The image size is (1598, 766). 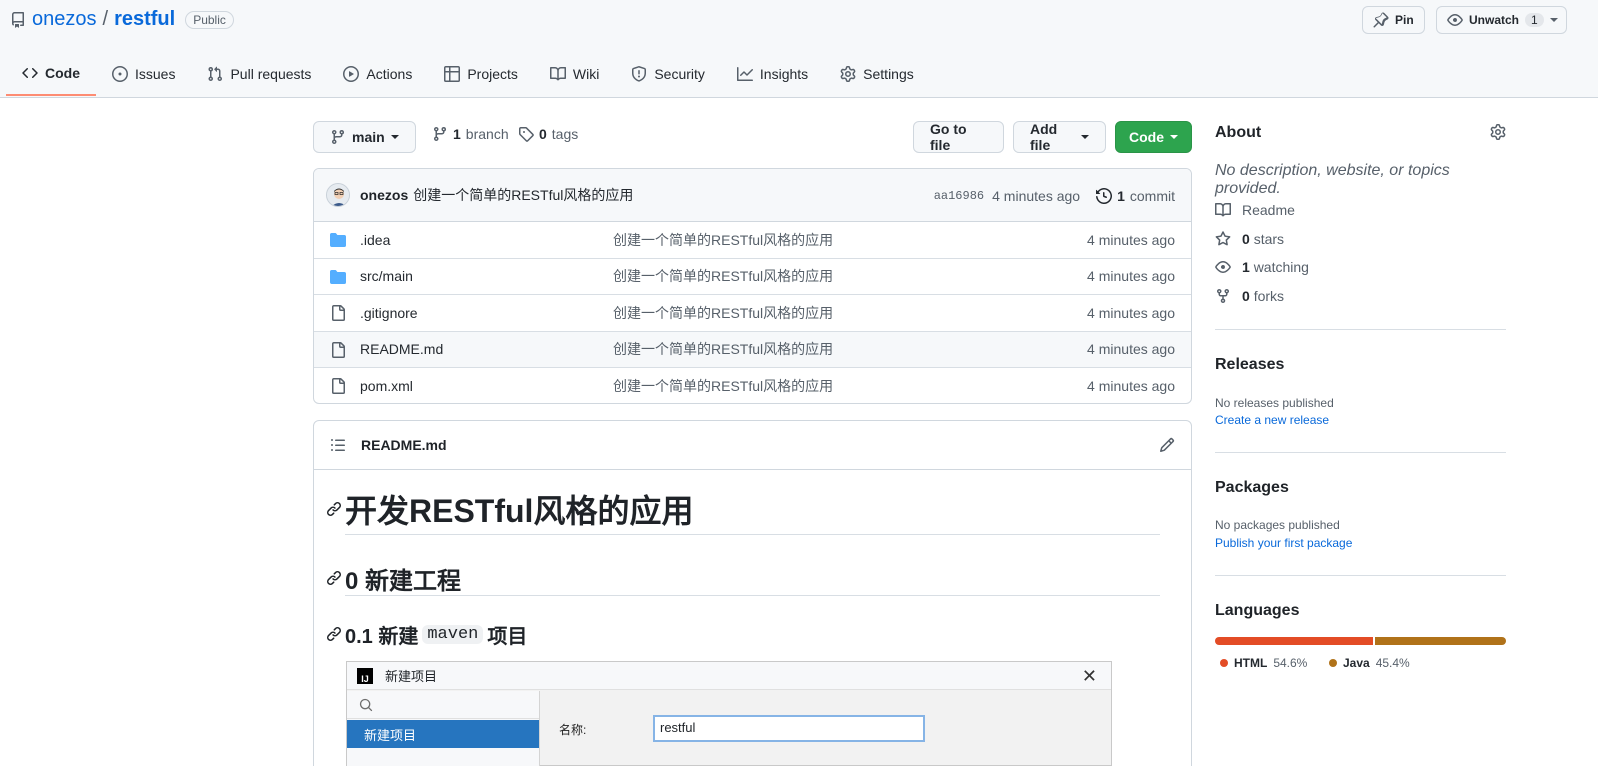 What do you see at coordinates (679, 74) in the screenshot?
I see `tab-security-label: Security` at bounding box center [679, 74].